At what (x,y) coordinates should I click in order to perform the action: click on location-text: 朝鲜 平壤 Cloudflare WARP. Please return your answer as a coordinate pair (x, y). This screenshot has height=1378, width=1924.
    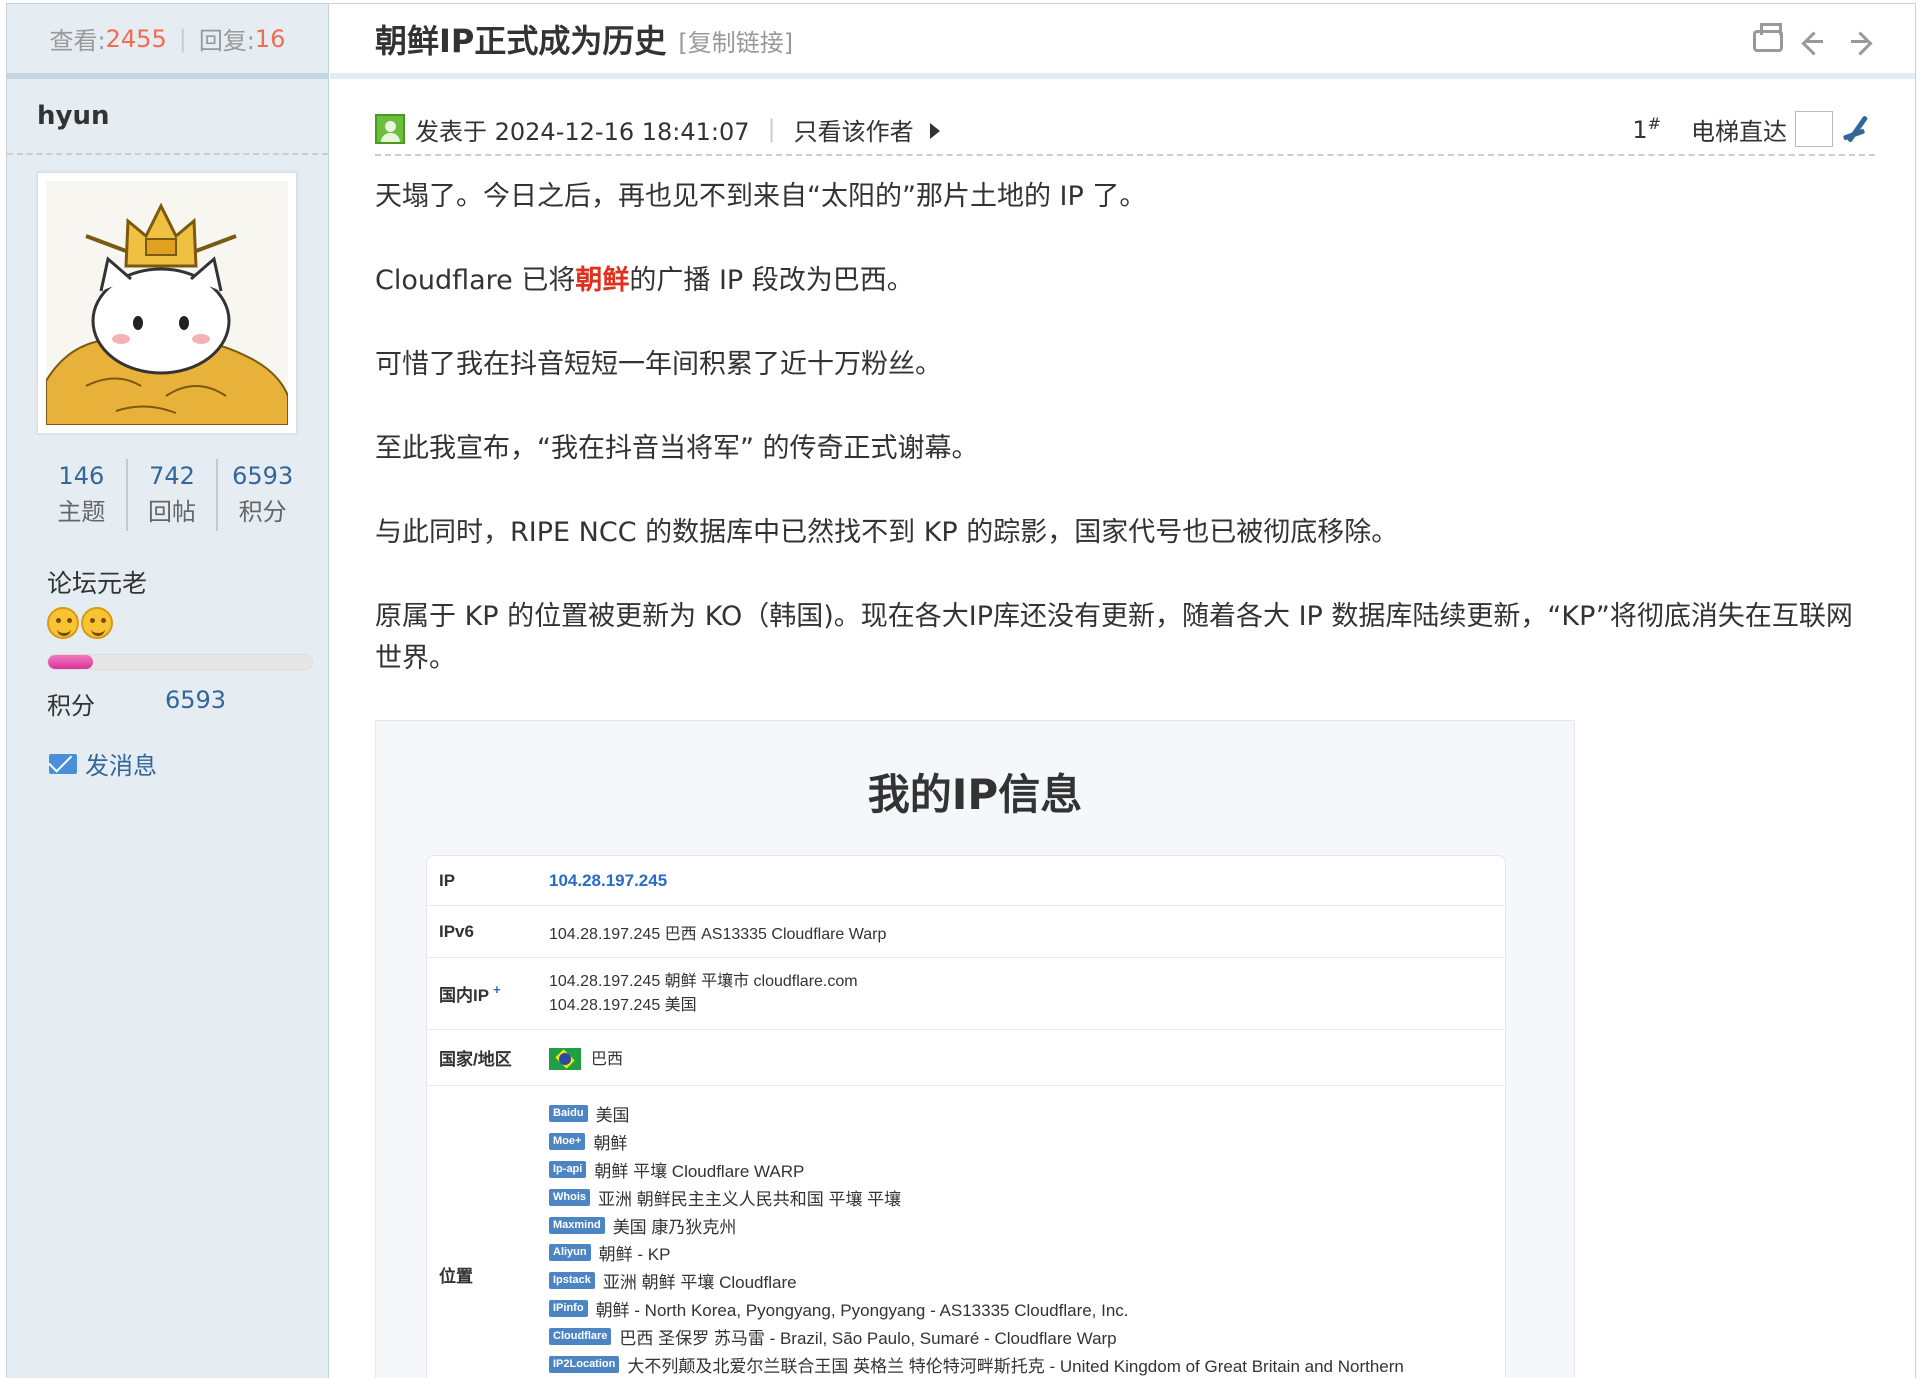
    Looking at the image, I should click on (699, 1171).